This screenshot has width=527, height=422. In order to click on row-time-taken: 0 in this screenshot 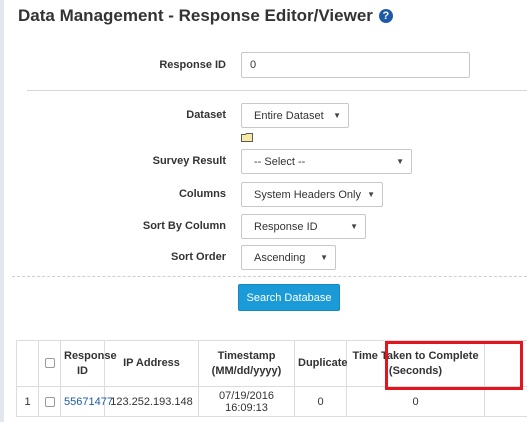, I will do `click(415, 401)`.